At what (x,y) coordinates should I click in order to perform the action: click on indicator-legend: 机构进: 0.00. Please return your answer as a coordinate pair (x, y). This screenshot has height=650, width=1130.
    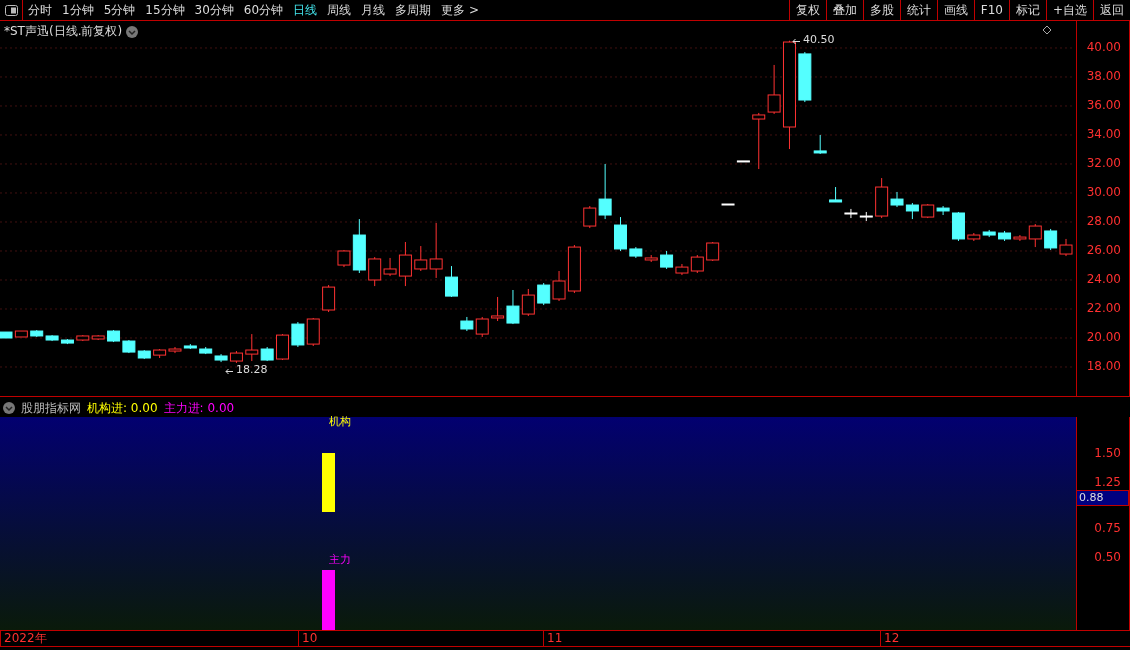
    Looking at the image, I should click on (122, 408).